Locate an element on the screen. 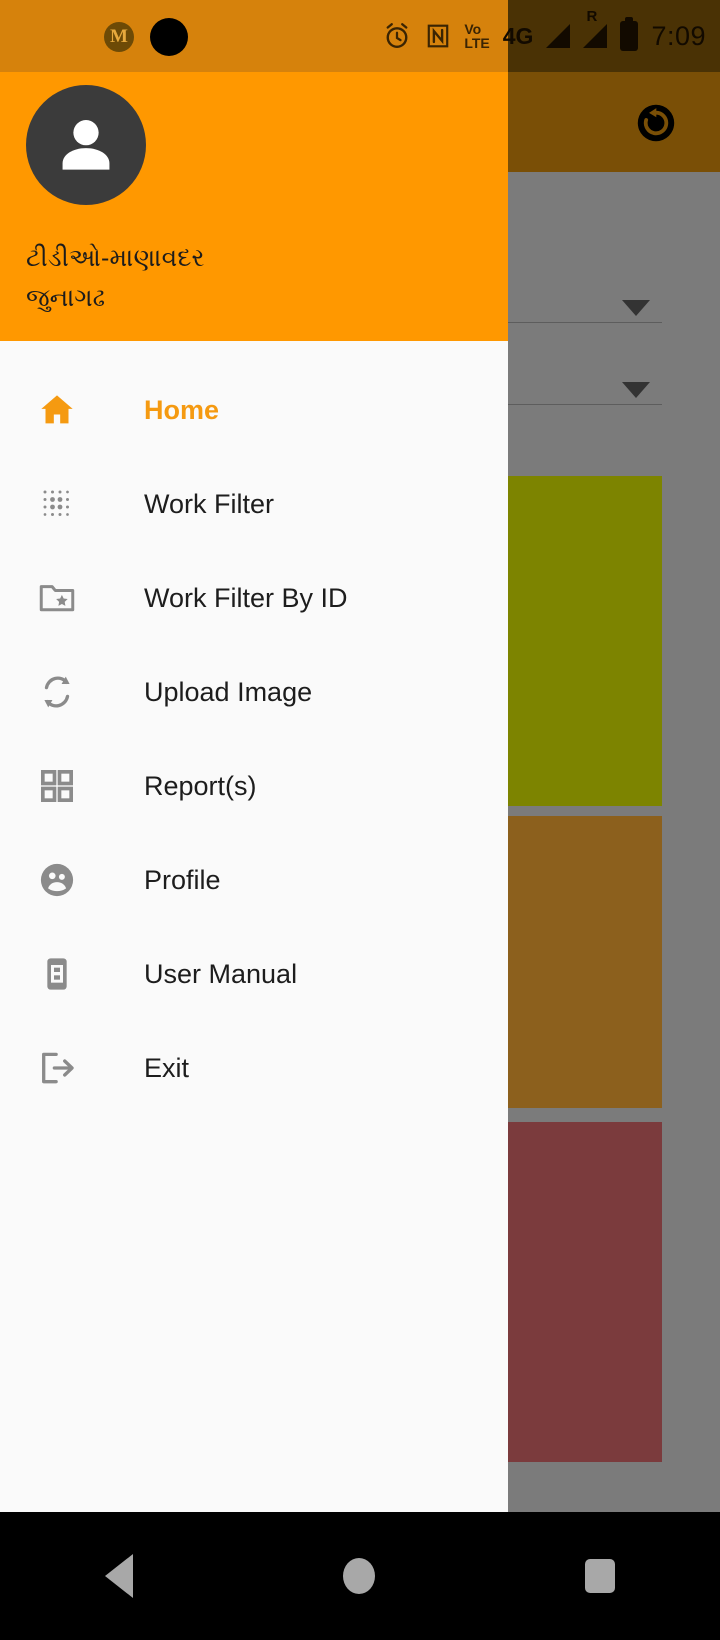  drawer-header: ટીડીઓ-માણાવદર જુનાગઢ is located at coordinates (254, 206).